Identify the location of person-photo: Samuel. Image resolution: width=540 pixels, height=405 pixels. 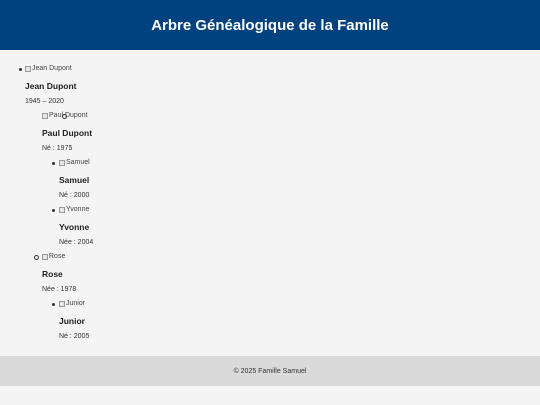
(74, 162).